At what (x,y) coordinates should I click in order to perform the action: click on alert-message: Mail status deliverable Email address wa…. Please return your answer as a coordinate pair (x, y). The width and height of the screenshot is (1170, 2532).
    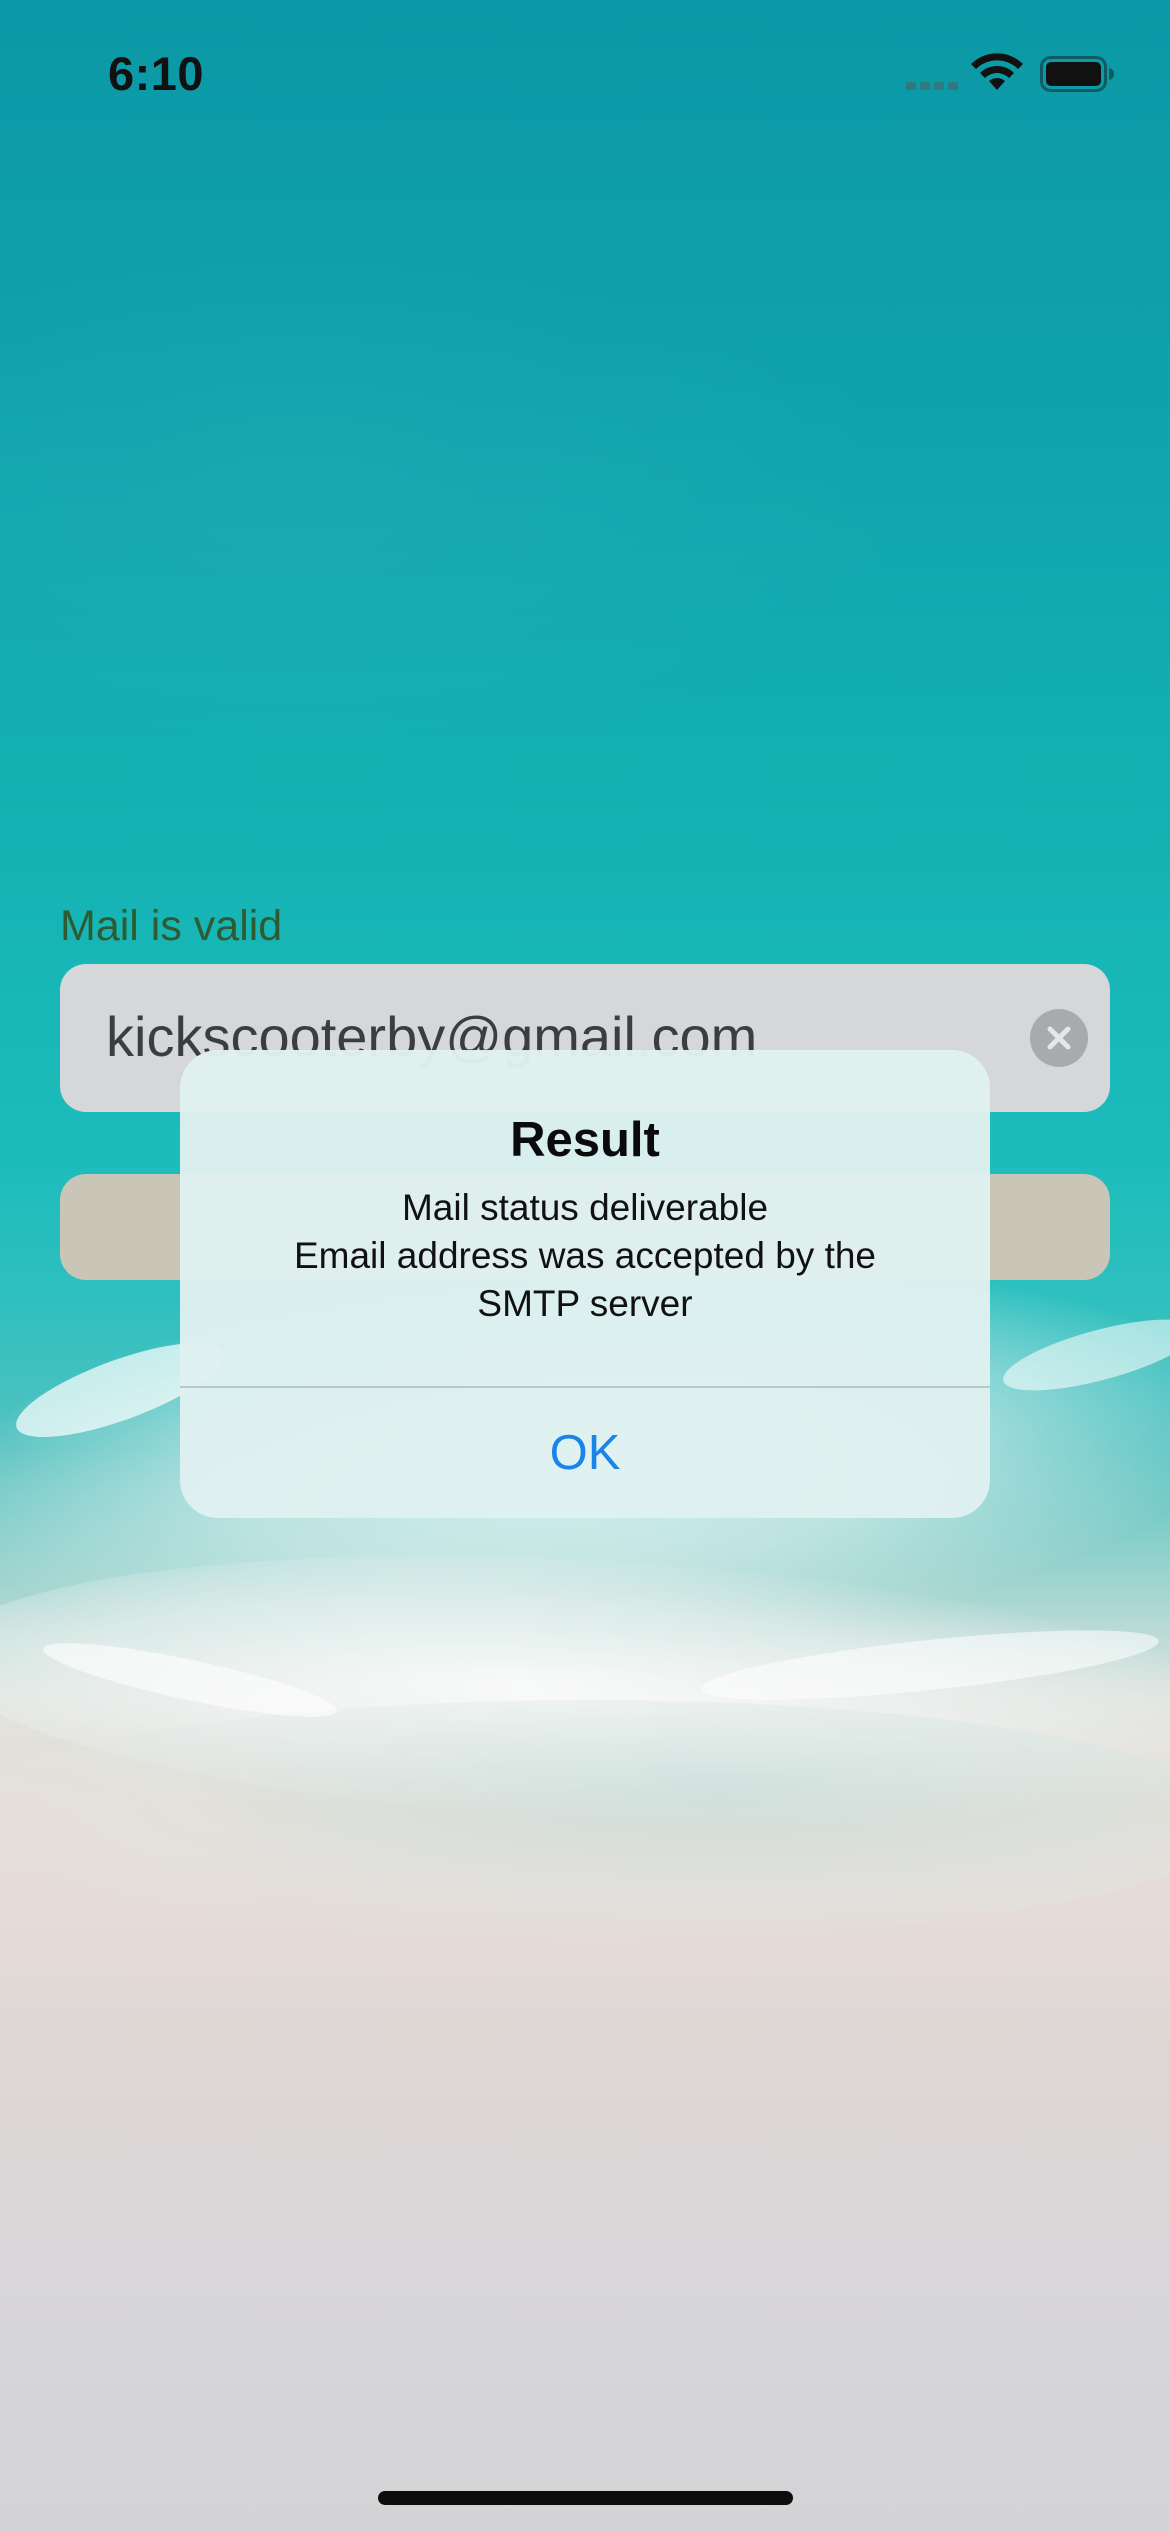
    Looking at the image, I should click on (585, 1256).